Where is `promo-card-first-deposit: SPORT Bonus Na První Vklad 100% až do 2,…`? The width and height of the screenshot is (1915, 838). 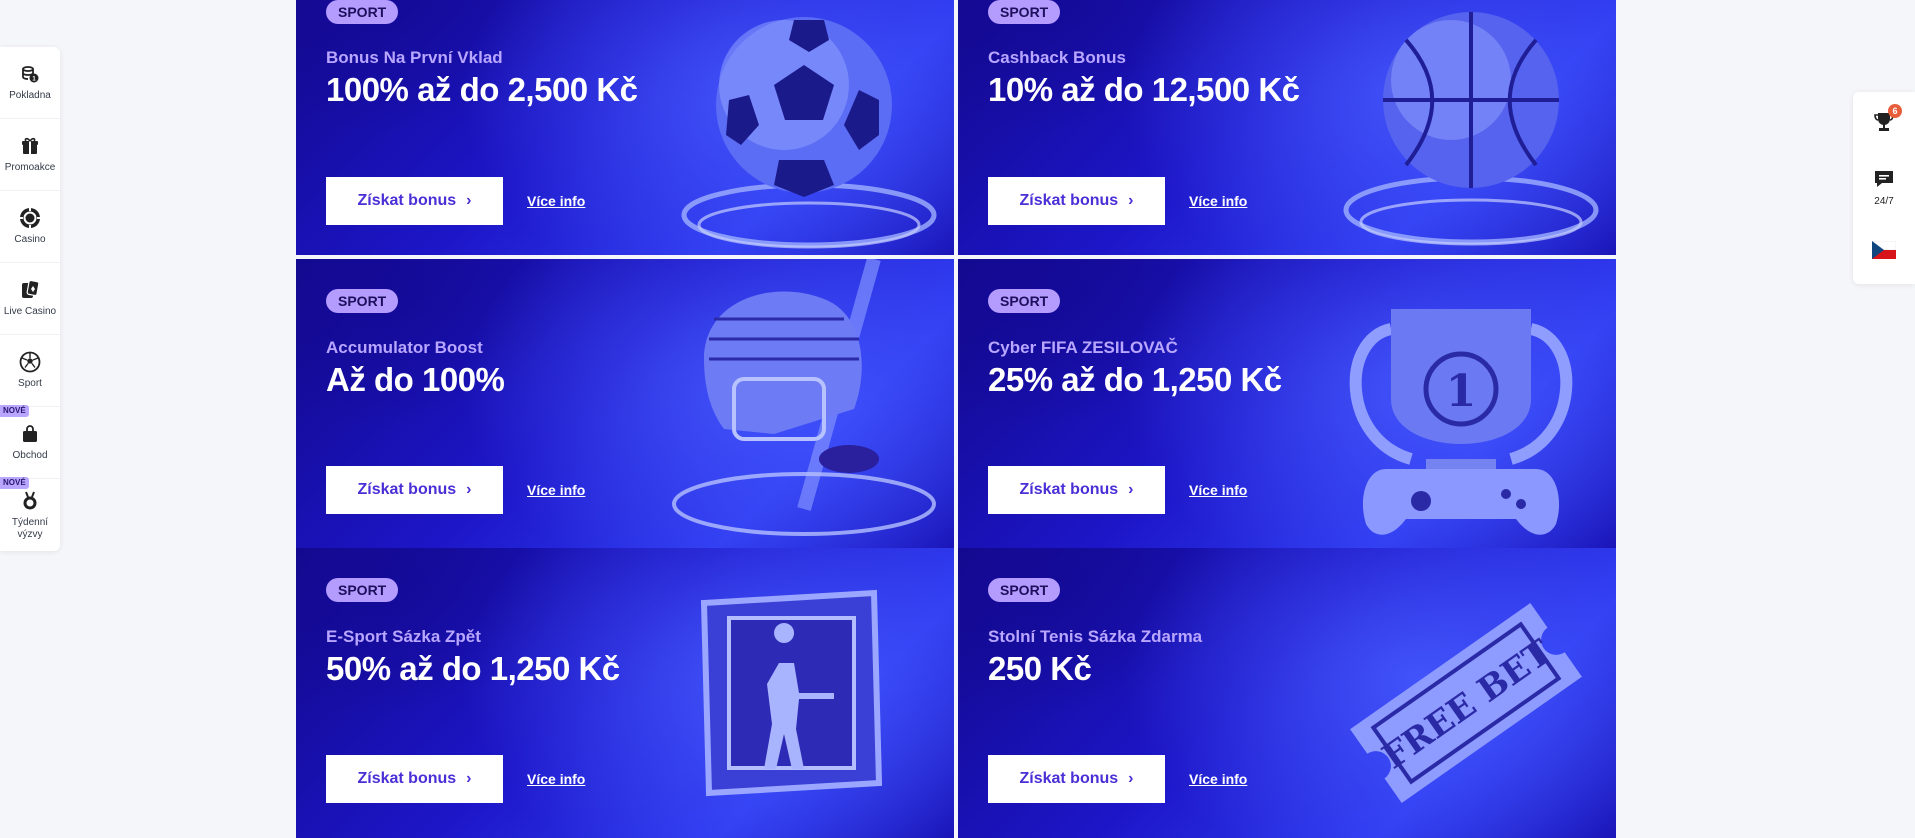 promo-card-first-deposit: SPORT Bonus Na První Vklad 100% až do 2,… is located at coordinates (625, 127).